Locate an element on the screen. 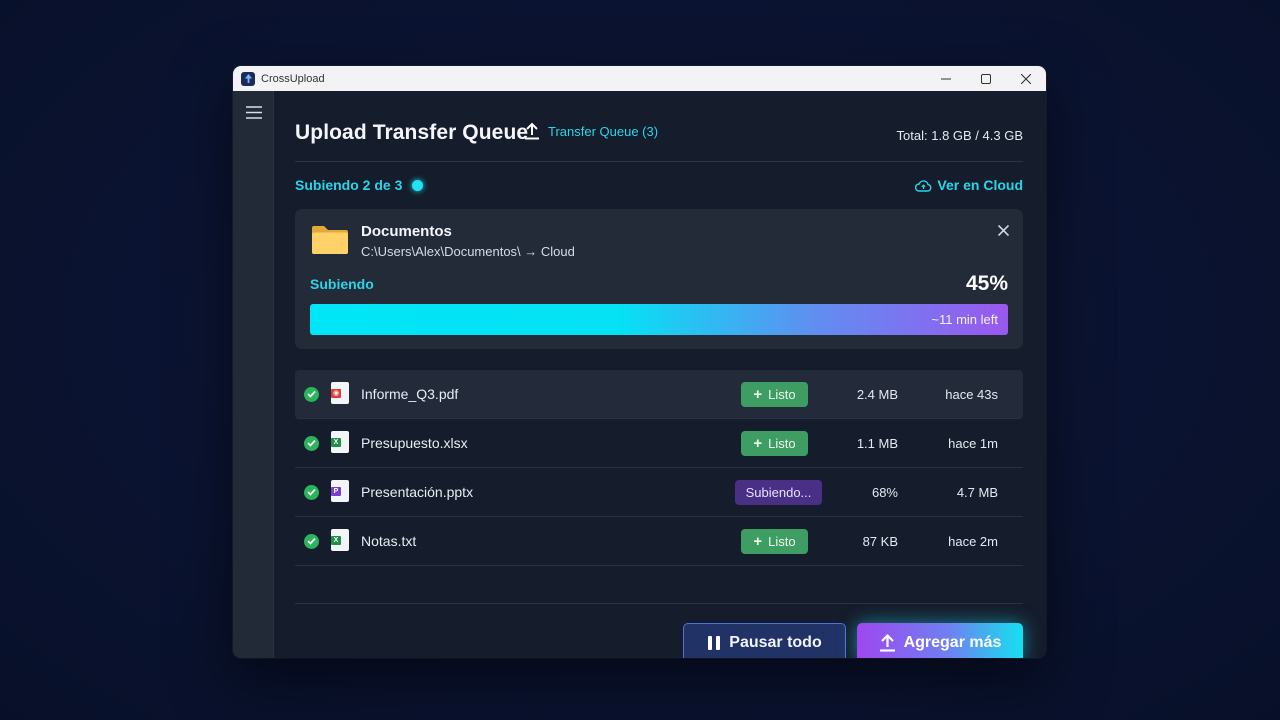  file-name: Notas.txt is located at coordinates (389, 541).